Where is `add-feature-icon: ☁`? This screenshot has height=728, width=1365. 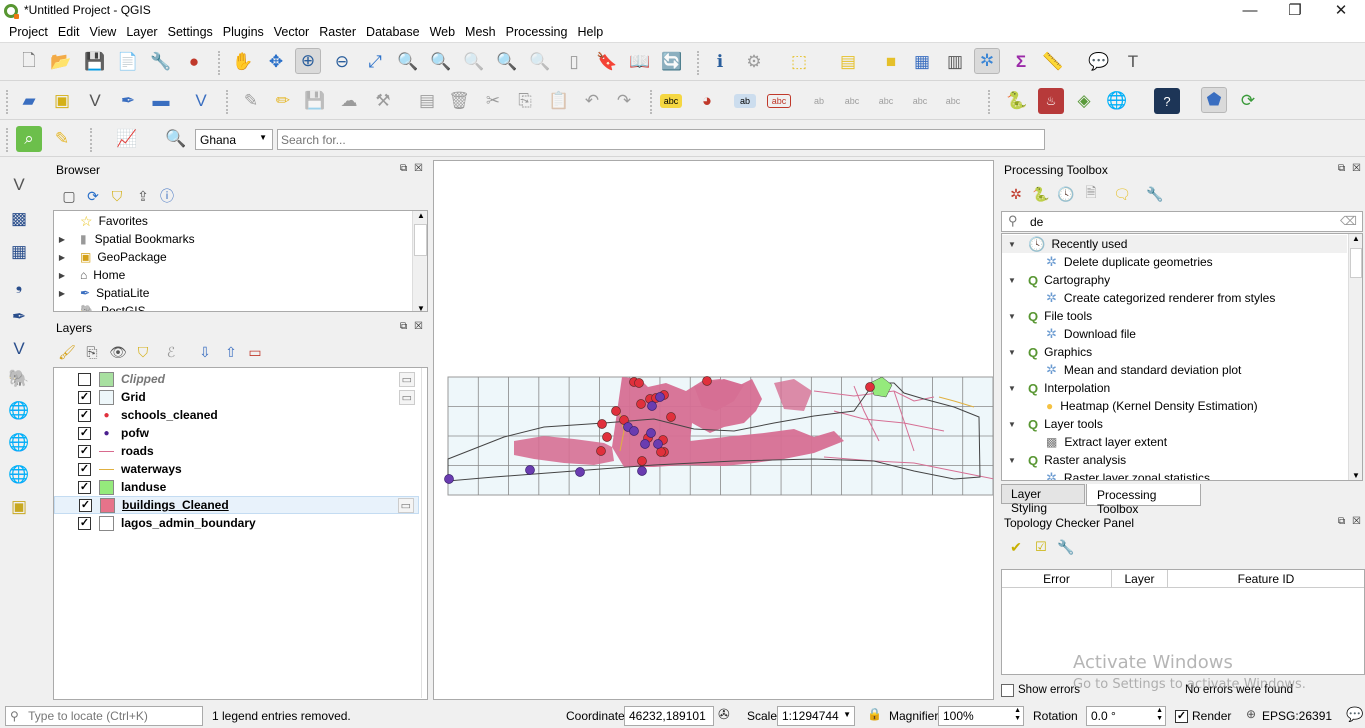 add-feature-icon: ☁ is located at coordinates (349, 101).